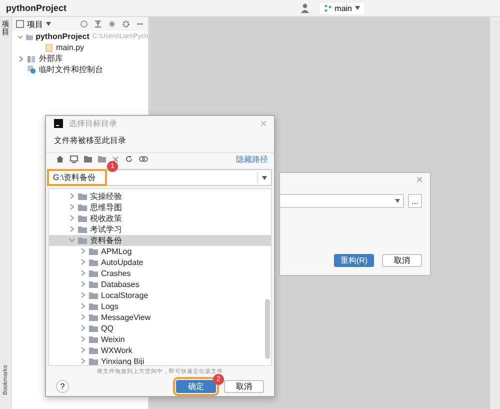 This screenshot has width=500, height=409. What do you see at coordinates (112, 24) in the screenshot?
I see `collapse-all-icon` at bounding box center [112, 24].